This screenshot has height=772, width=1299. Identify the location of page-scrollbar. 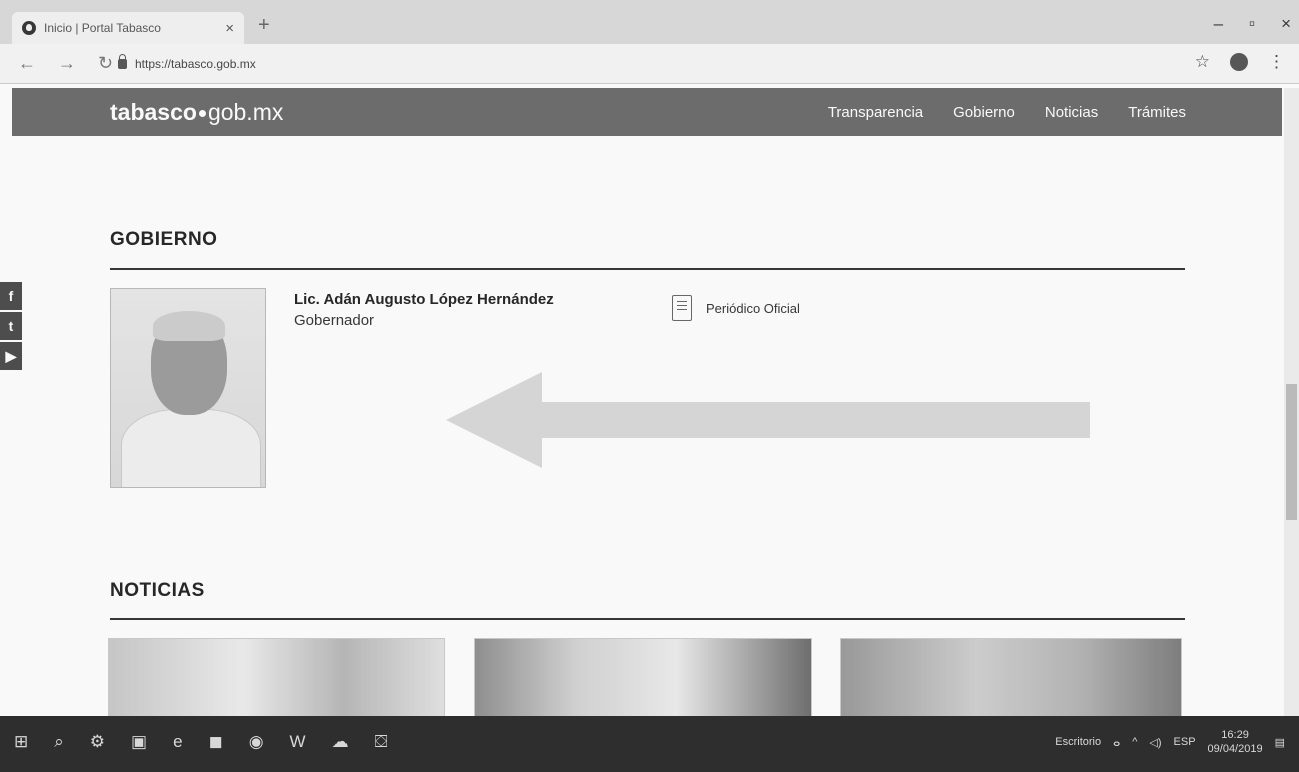
(1291, 402).